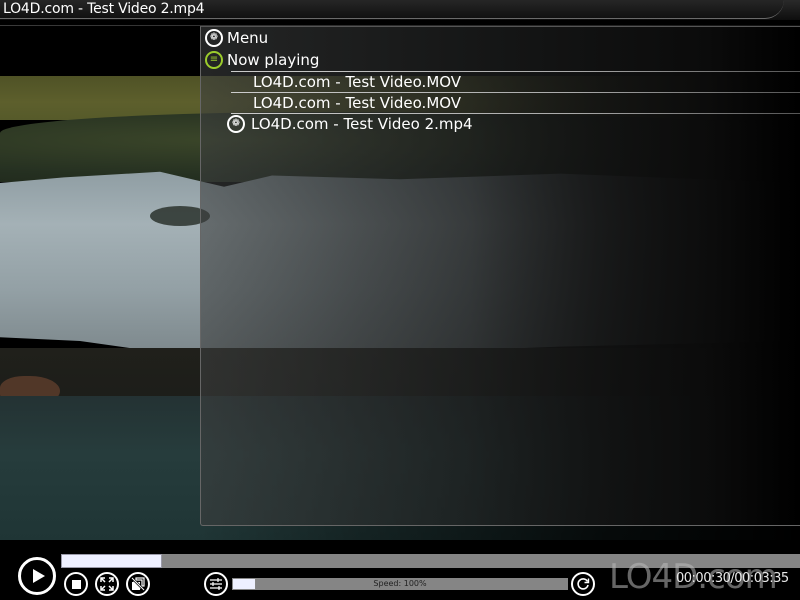 This screenshot has width=800, height=600. What do you see at coordinates (104, 9) in the screenshot?
I see `window-title: LO4D.com - Test Video 2.mp4` at bounding box center [104, 9].